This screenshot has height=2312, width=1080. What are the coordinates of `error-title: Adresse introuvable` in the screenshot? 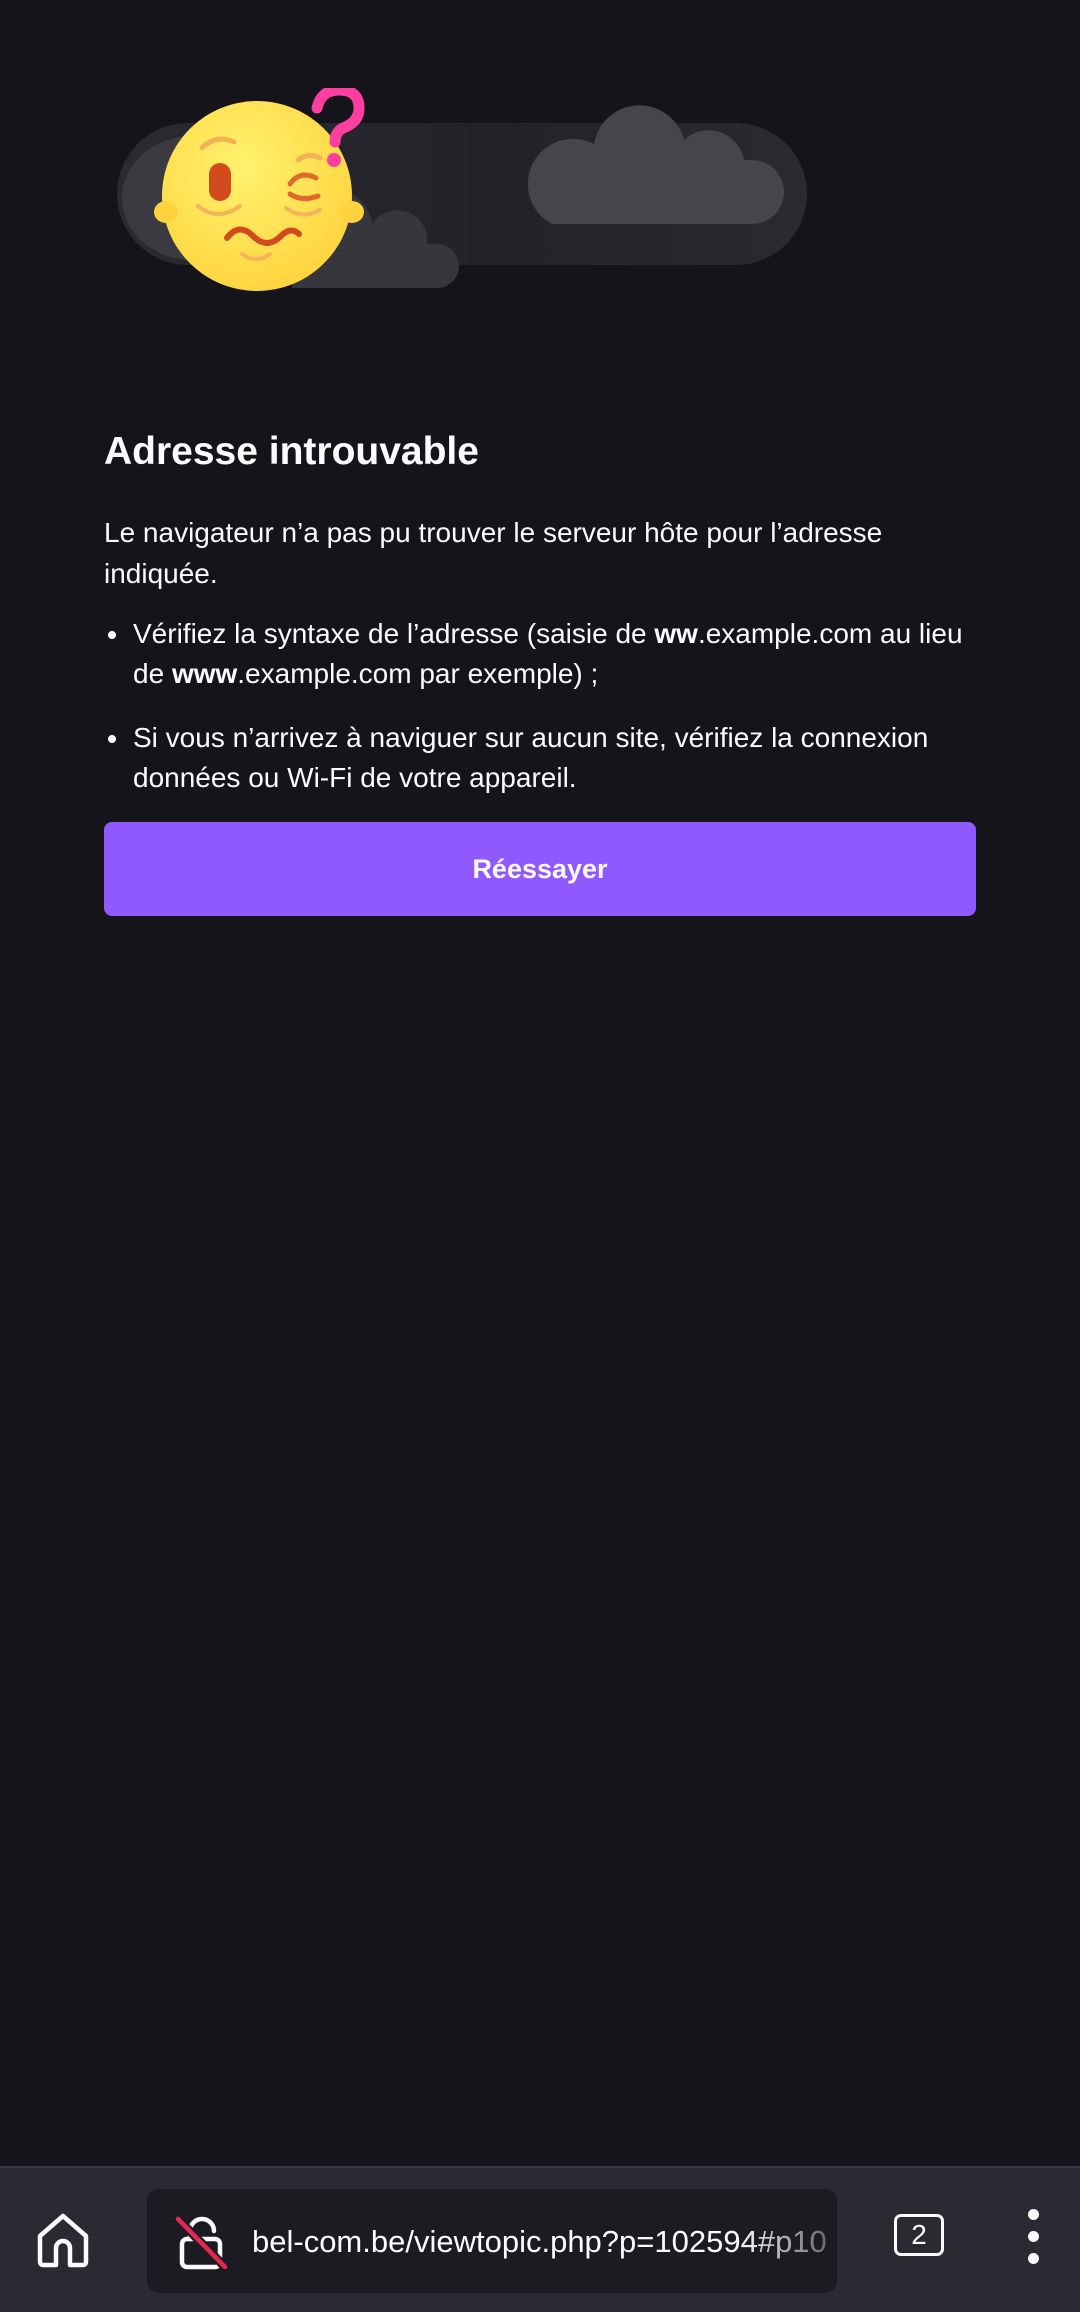 It's located at (291, 451).